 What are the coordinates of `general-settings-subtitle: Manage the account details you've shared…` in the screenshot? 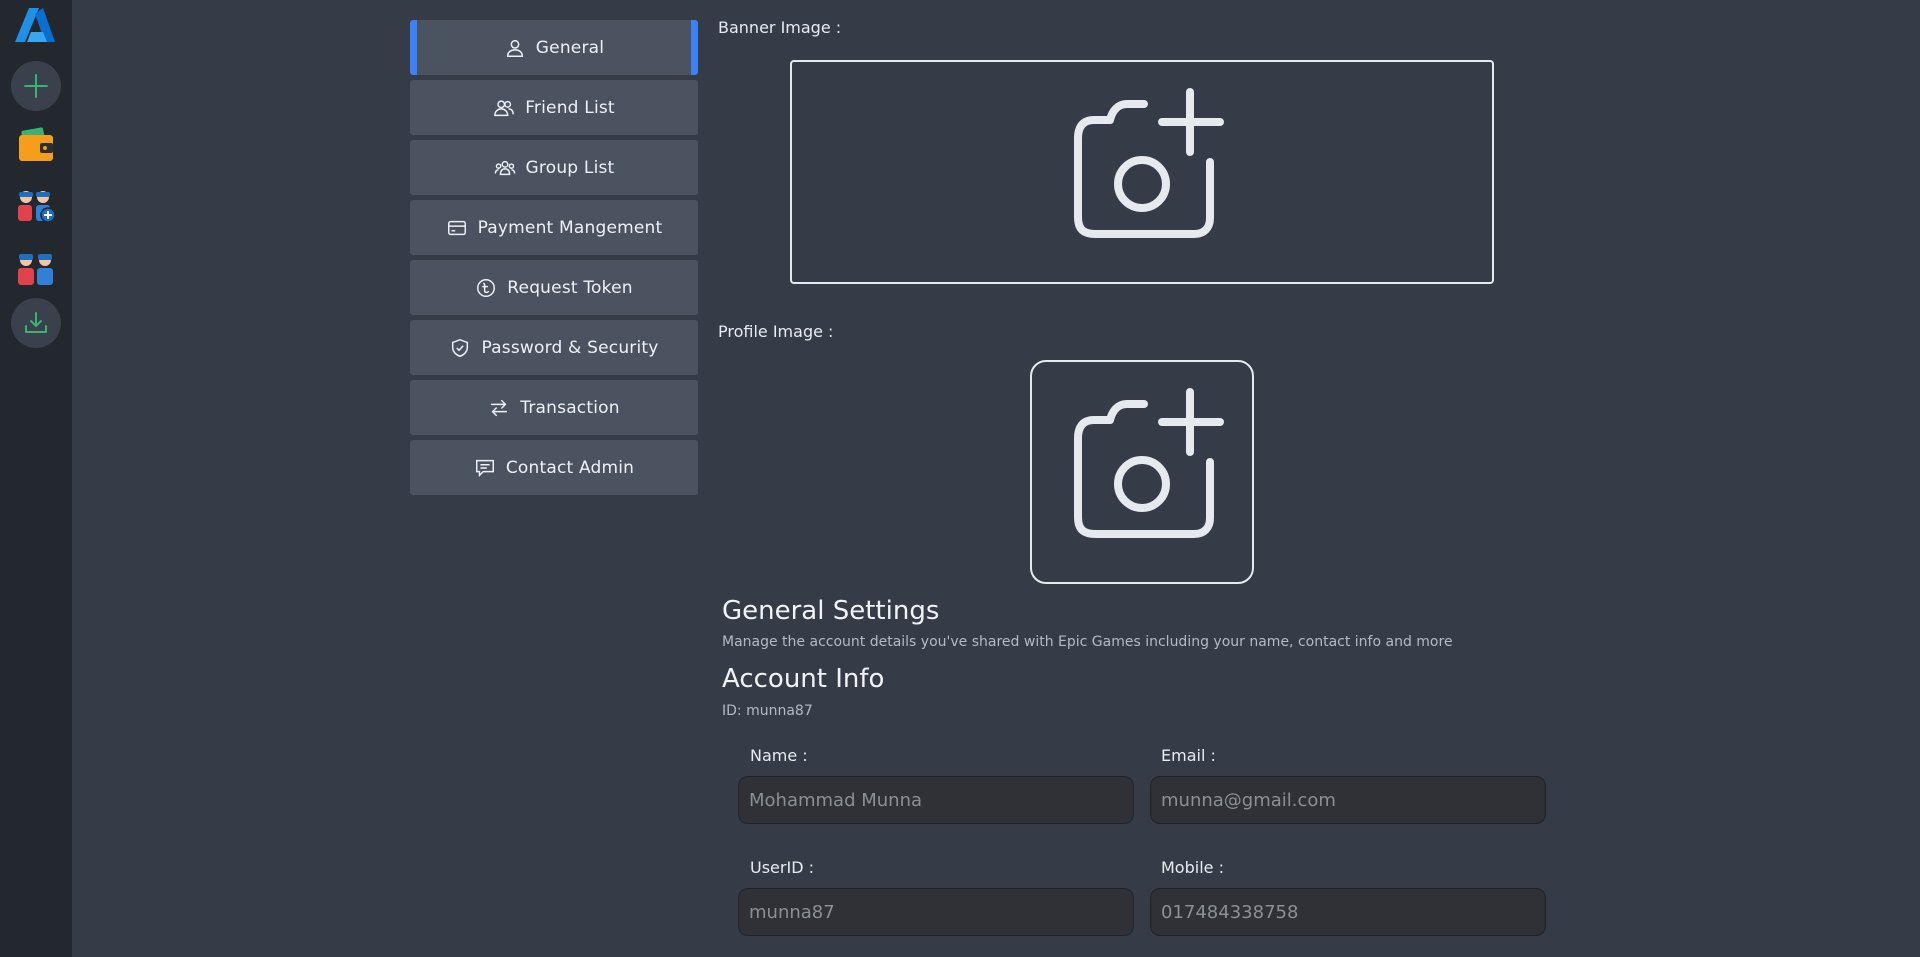 It's located at (1087, 642).